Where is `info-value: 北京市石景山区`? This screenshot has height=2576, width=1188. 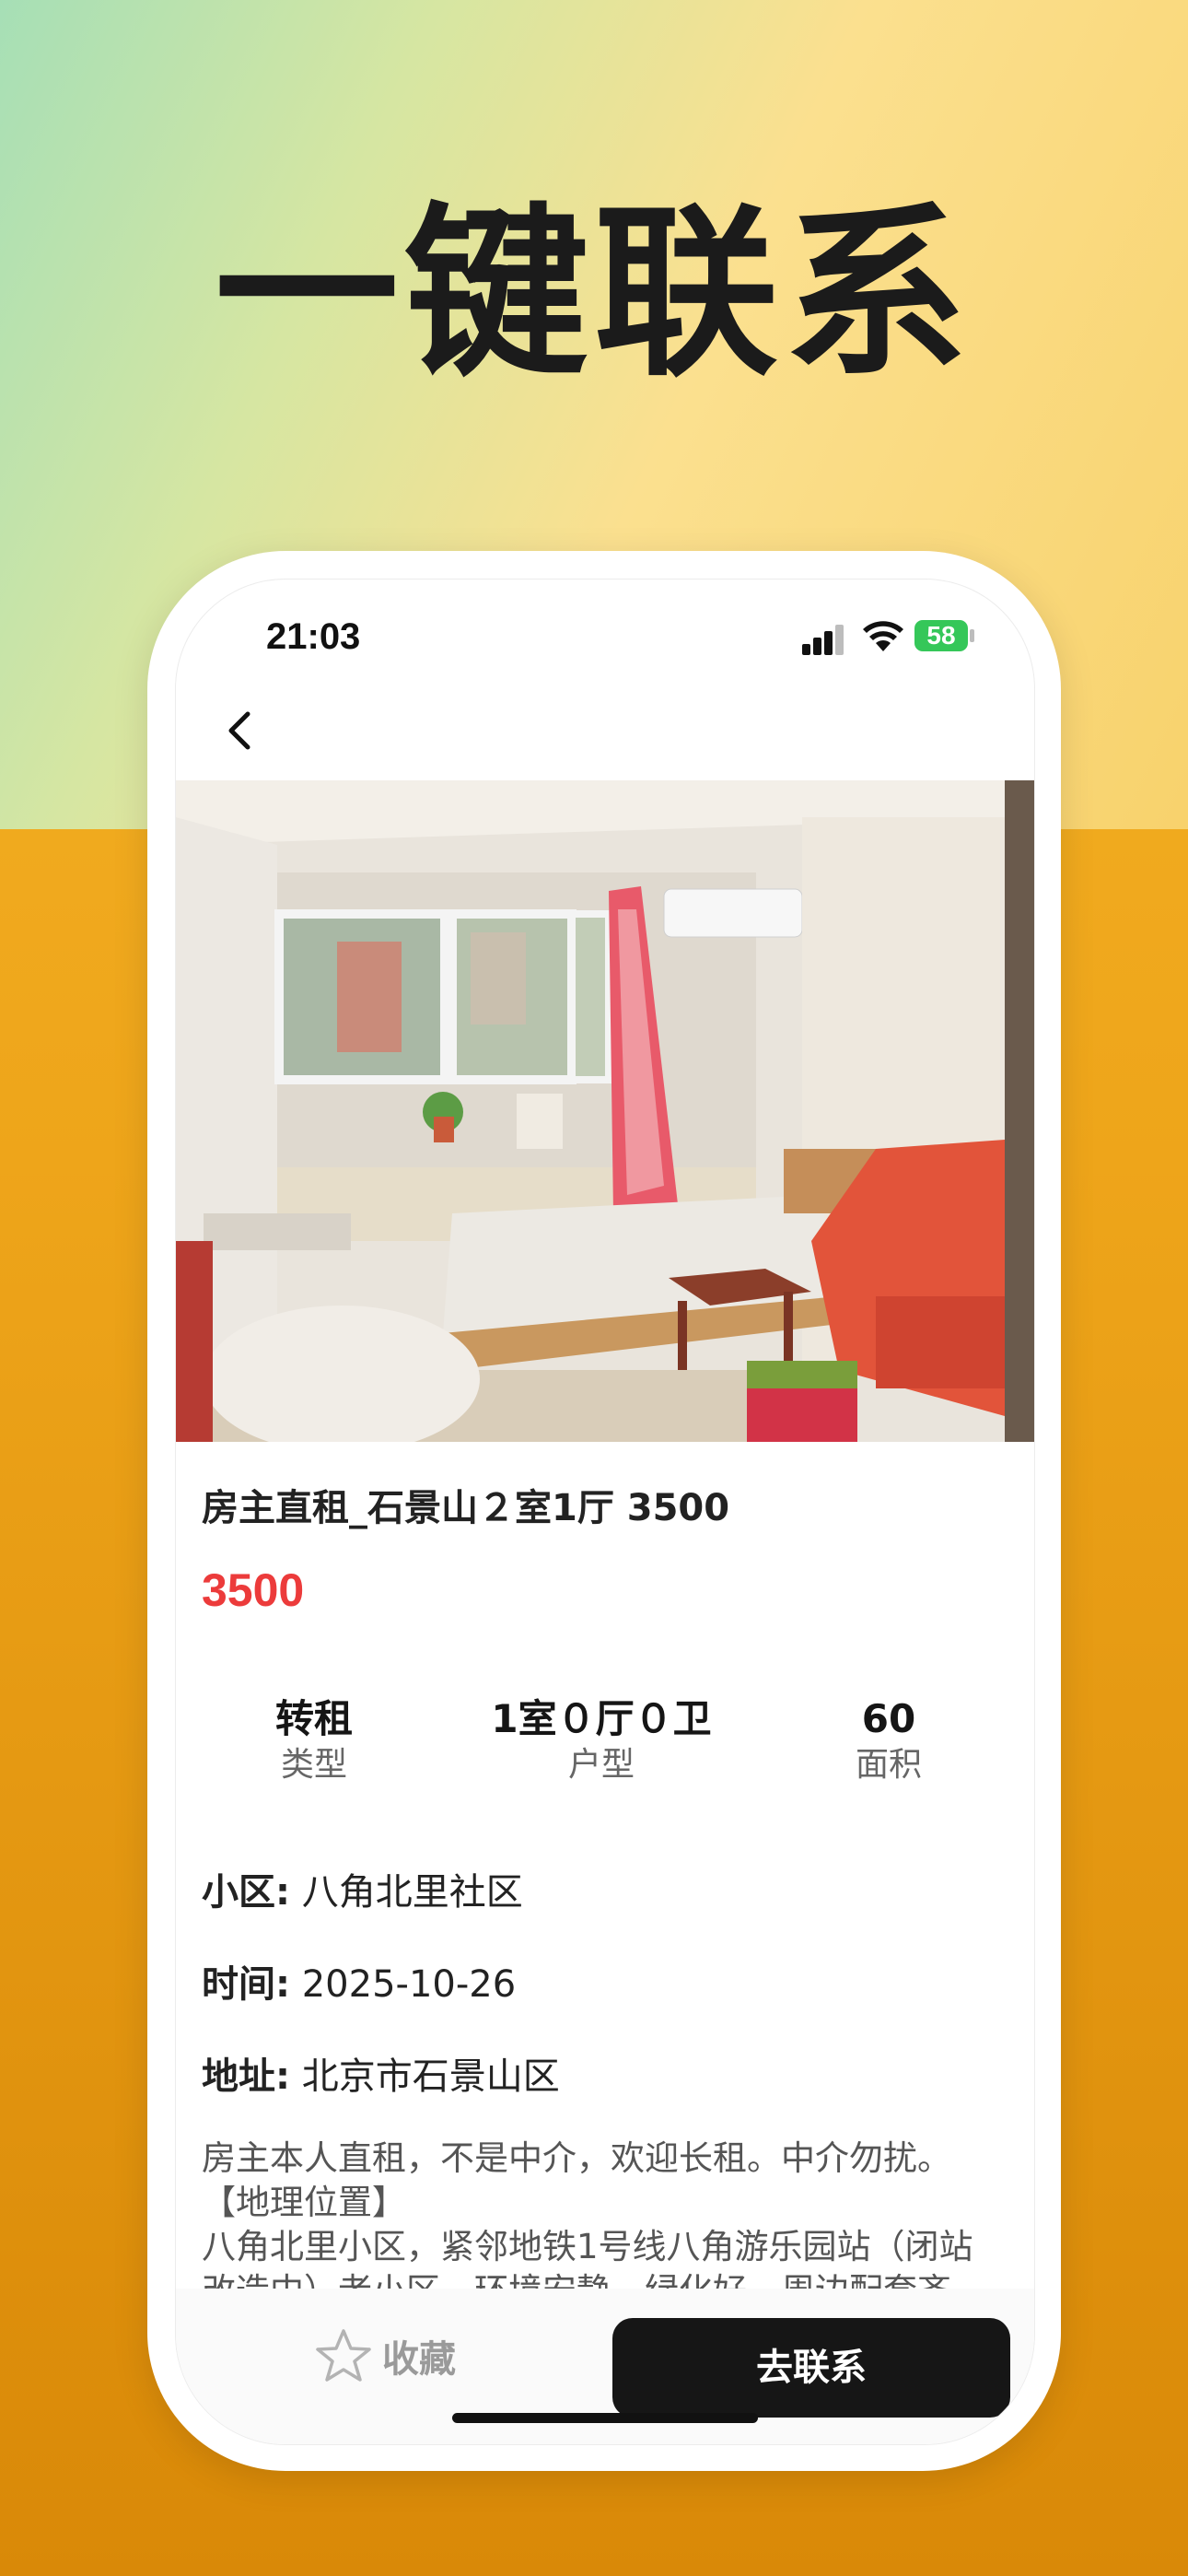 info-value: 北京市石景山区 is located at coordinates (430, 2076).